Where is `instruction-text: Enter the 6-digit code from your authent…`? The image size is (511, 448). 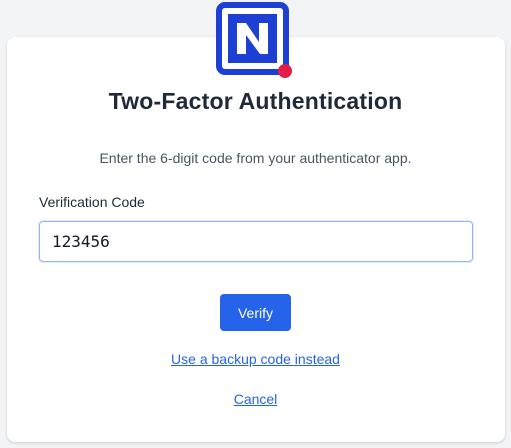 instruction-text: Enter the 6-digit code from your authent… is located at coordinates (255, 158).